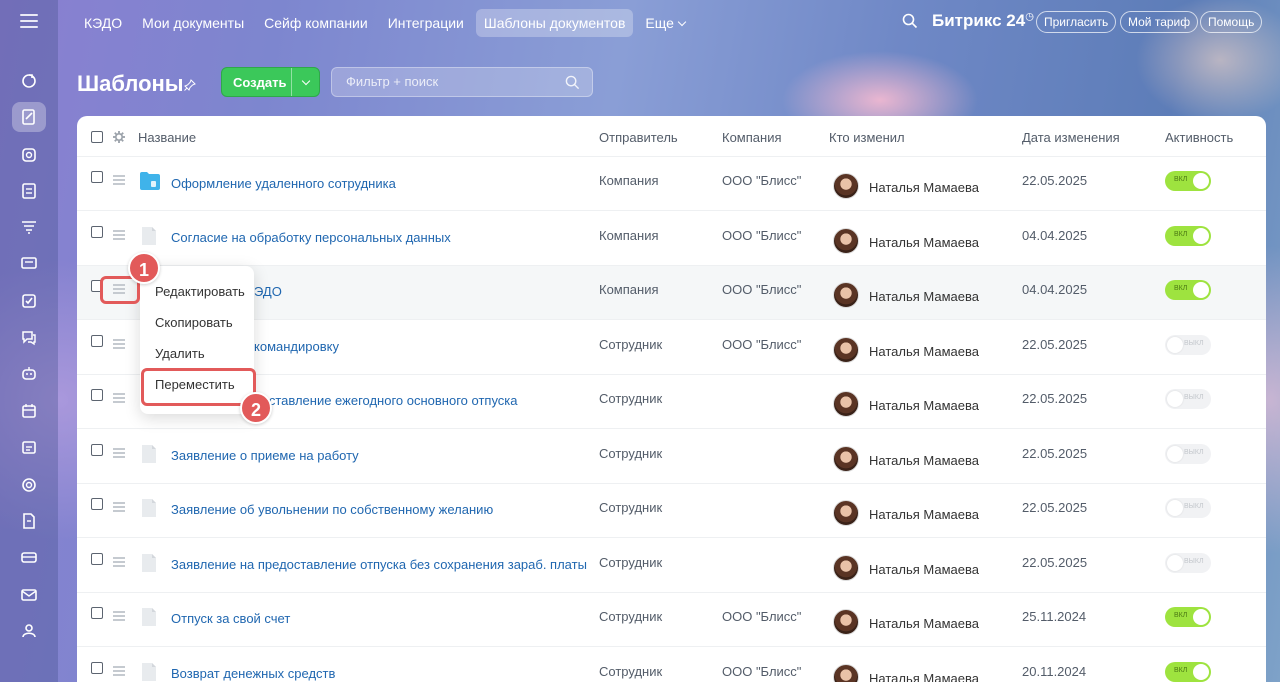 The height and width of the screenshot is (682, 1280). I want to click on template-name-link: Оформление удаленного сотрудника, so click(283, 183).